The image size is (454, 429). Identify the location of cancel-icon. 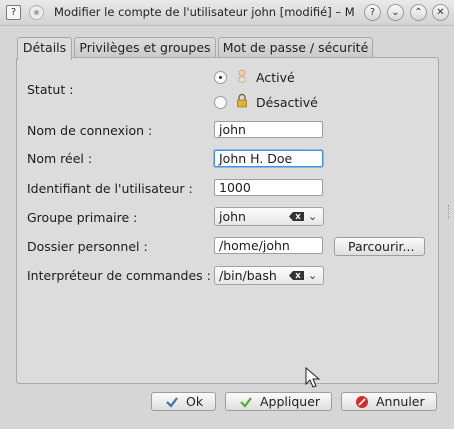
(362, 402).